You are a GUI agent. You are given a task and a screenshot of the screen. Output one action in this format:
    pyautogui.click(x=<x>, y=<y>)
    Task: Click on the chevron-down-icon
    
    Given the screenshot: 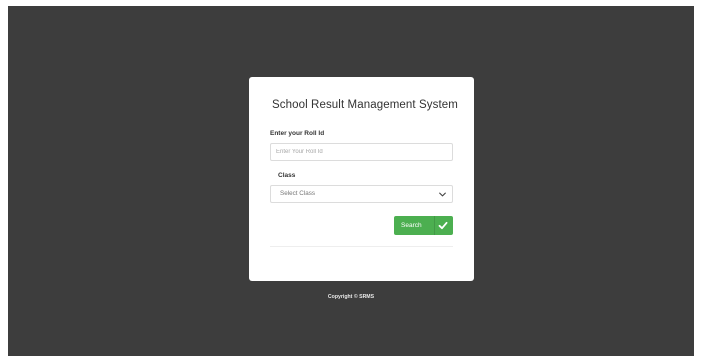 What is the action you would take?
    pyautogui.click(x=442, y=194)
    